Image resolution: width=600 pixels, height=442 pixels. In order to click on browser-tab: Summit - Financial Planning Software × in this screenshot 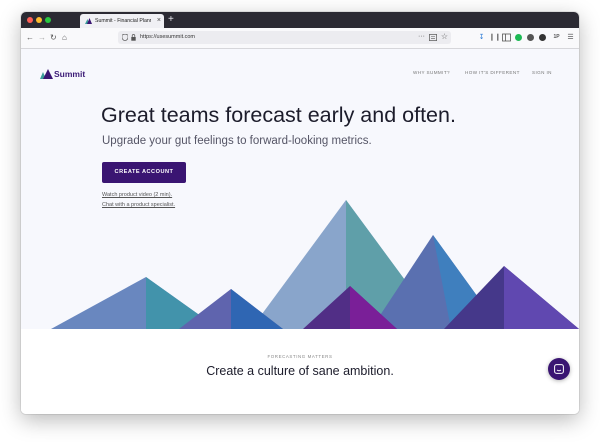, I will do `click(122, 21)`.